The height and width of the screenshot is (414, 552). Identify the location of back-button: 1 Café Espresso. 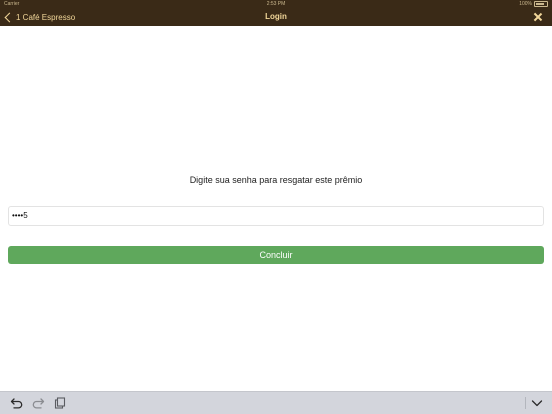
(39, 17).